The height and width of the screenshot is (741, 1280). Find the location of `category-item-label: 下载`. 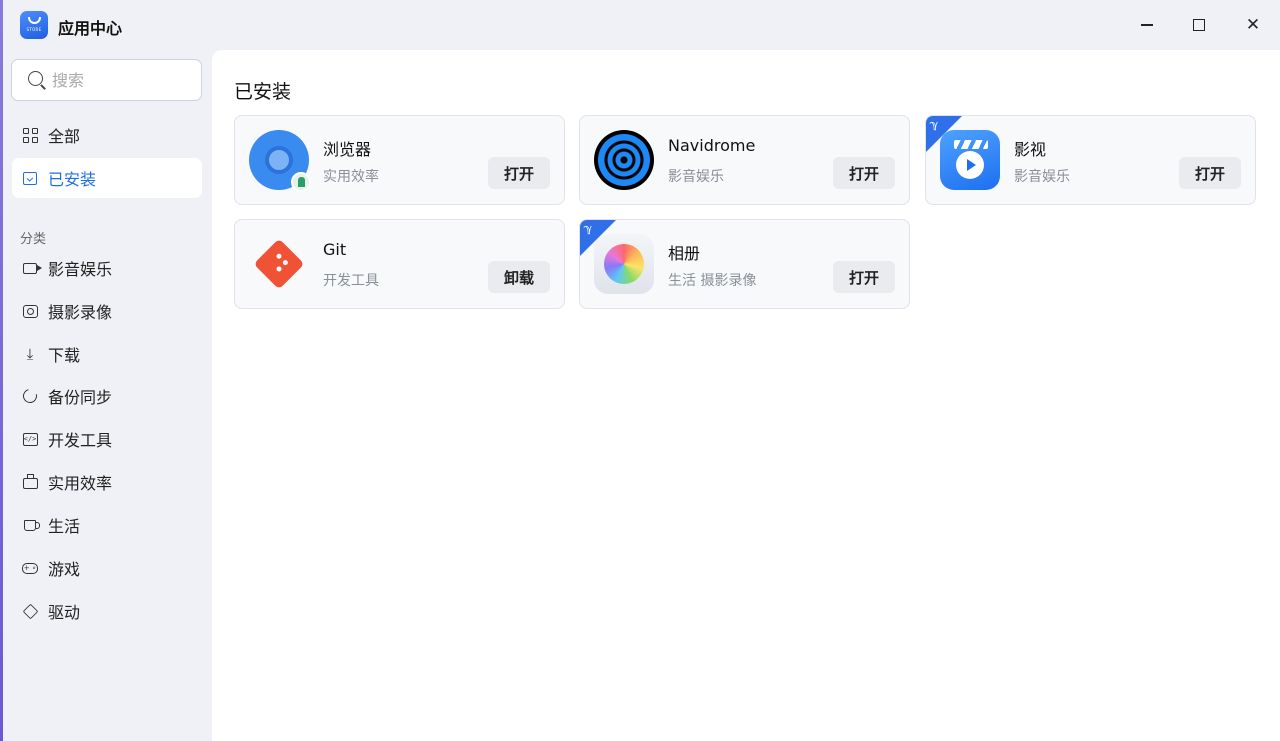

category-item-label: 下载 is located at coordinates (64, 355).